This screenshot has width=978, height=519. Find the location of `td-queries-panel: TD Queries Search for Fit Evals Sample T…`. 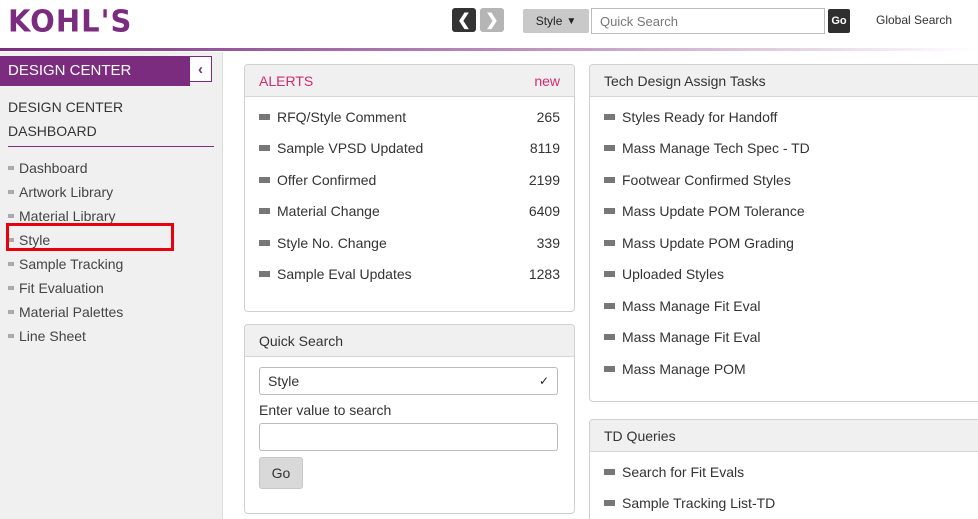

td-queries-panel: TD Queries Search for Fit Evals Sample T… is located at coordinates (783, 469).